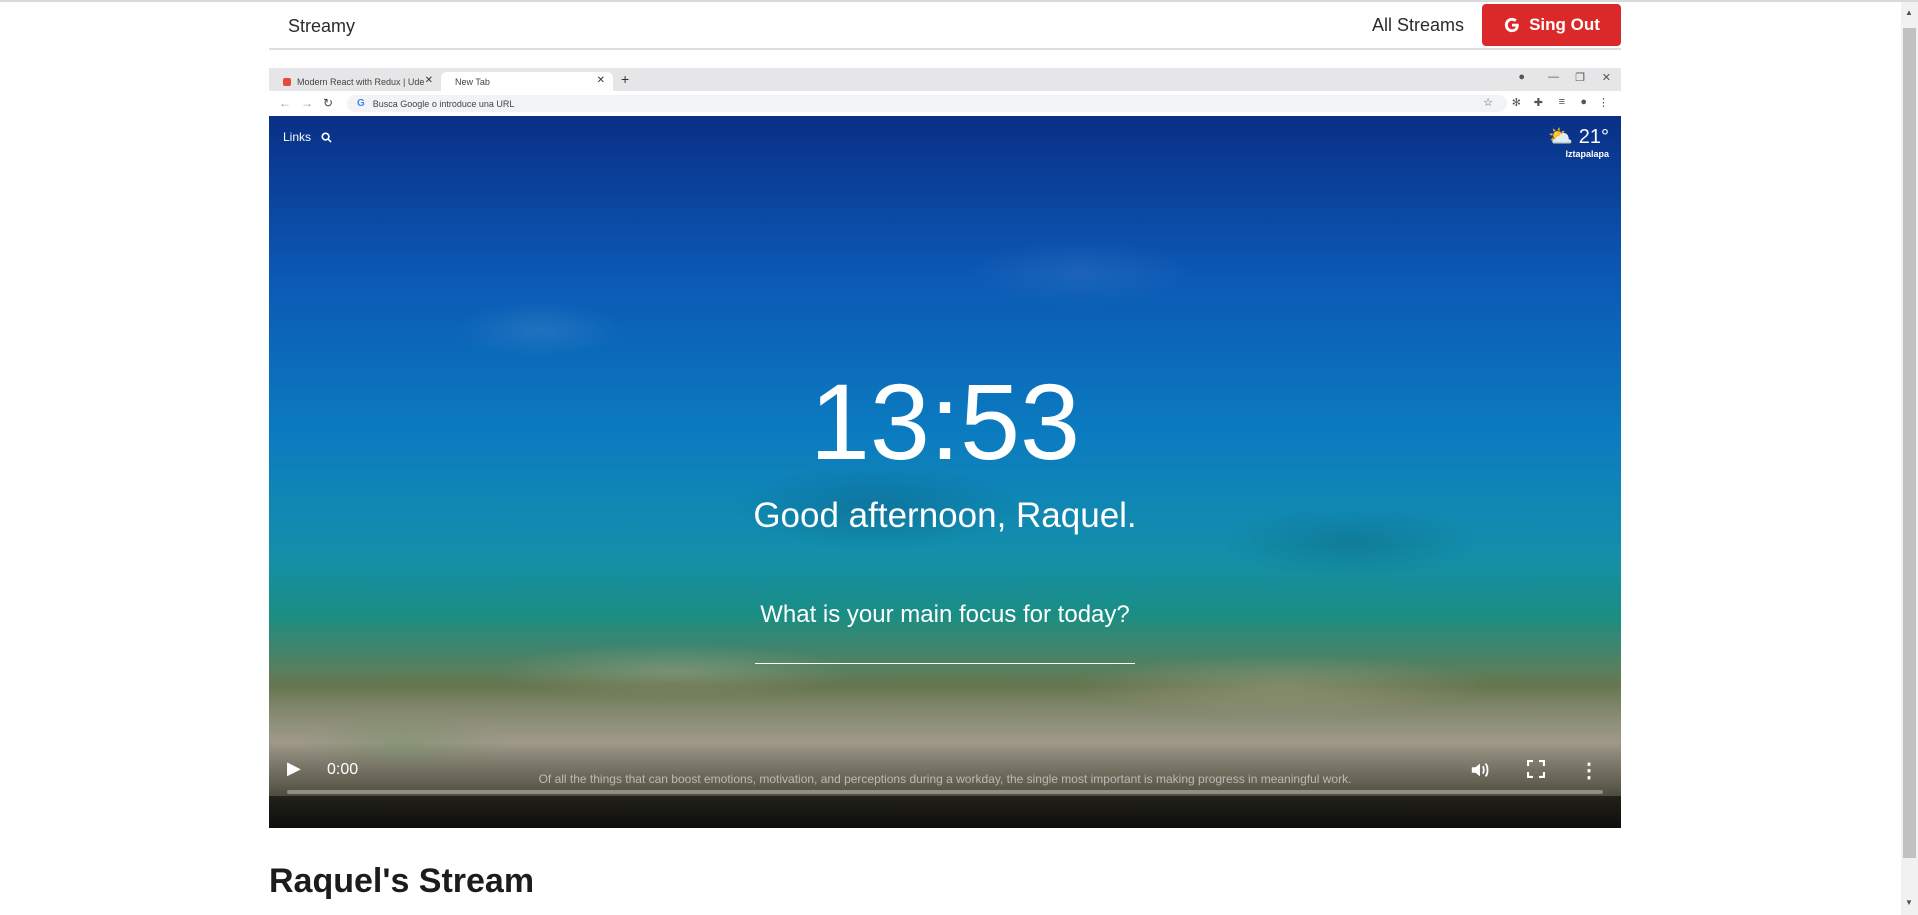 The height and width of the screenshot is (915, 1918). I want to click on sign-out-label: Sing Out, so click(1564, 24).